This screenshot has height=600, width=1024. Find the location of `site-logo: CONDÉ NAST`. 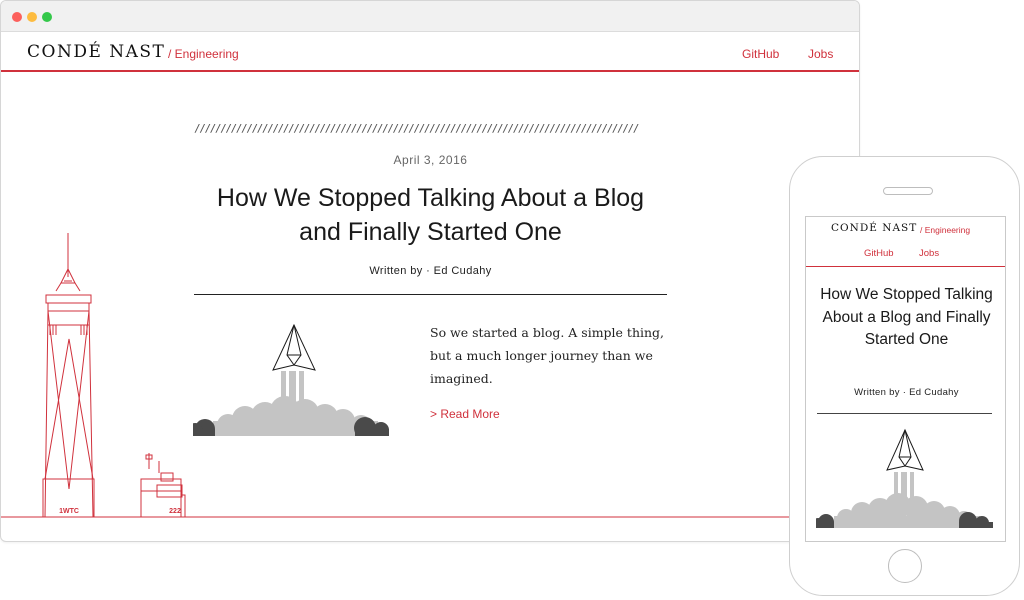

site-logo: CONDÉ NAST is located at coordinates (96, 52).